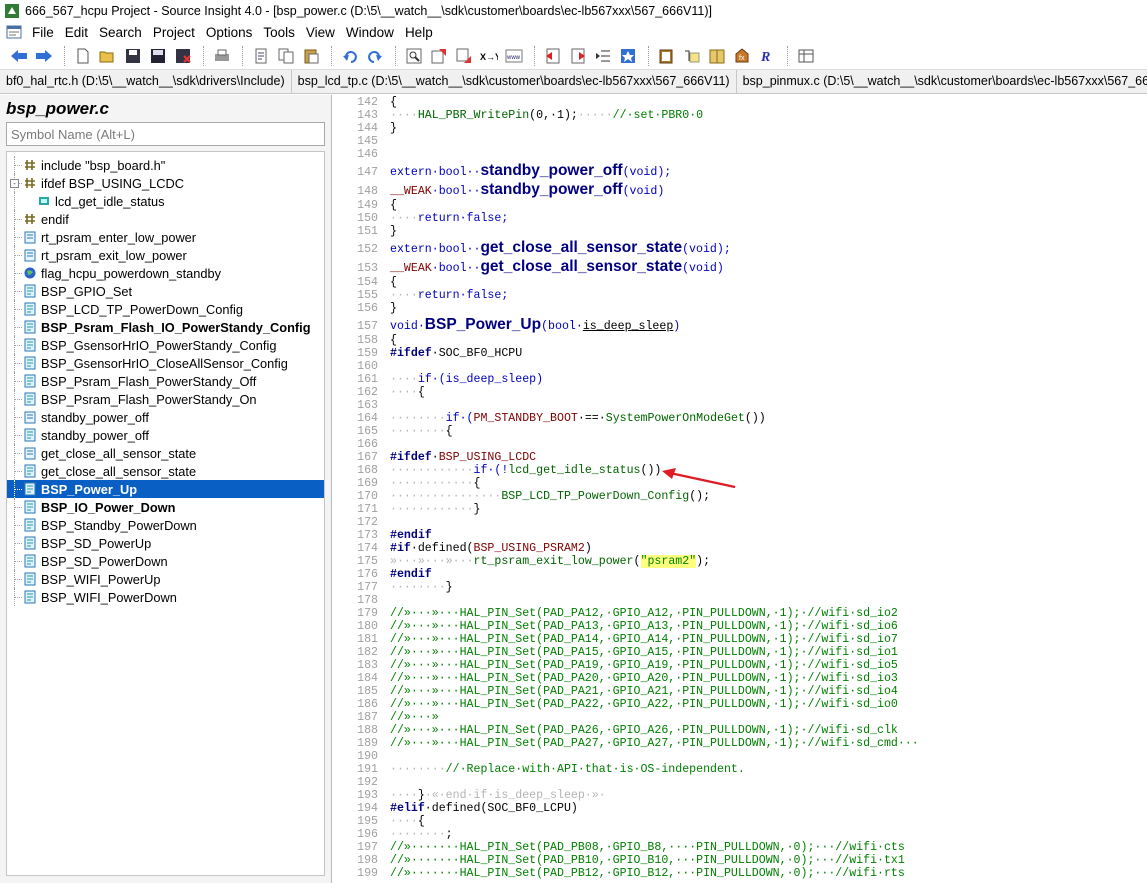  Describe the element at coordinates (692, 56) in the screenshot. I see `relation-icon` at that location.